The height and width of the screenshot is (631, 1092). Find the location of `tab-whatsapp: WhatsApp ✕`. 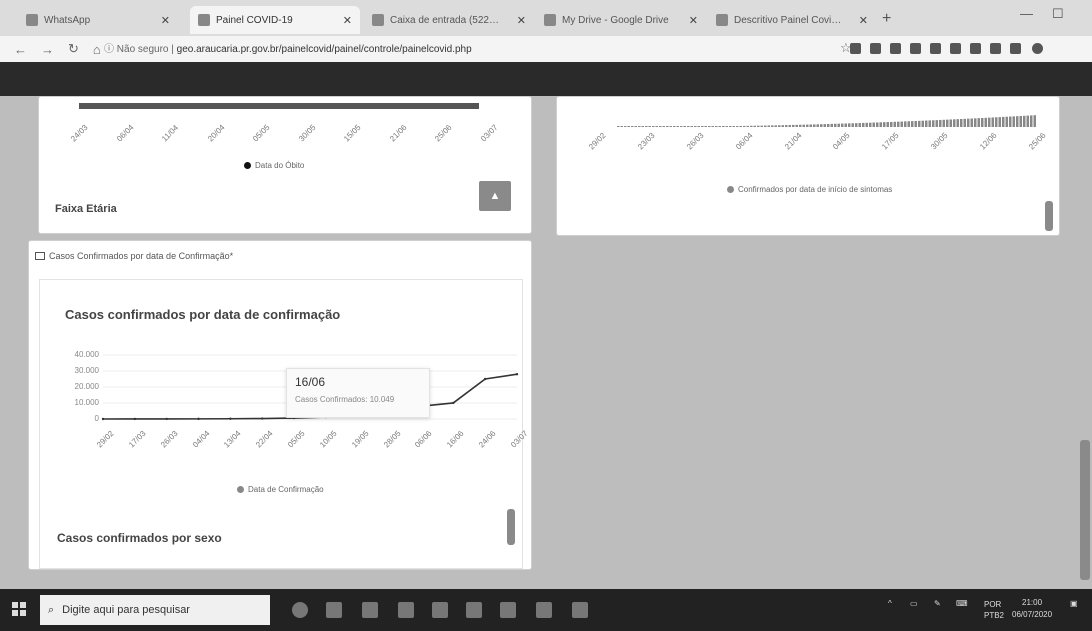

tab-whatsapp: WhatsApp ✕ is located at coordinates (98, 20).